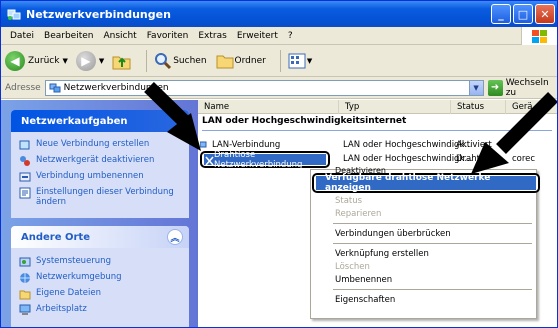 The height and width of the screenshot is (328, 558). Describe the element at coordinates (74, 121) in the screenshot. I see `network-tasks-title: Netzwerkaufgaben` at that location.